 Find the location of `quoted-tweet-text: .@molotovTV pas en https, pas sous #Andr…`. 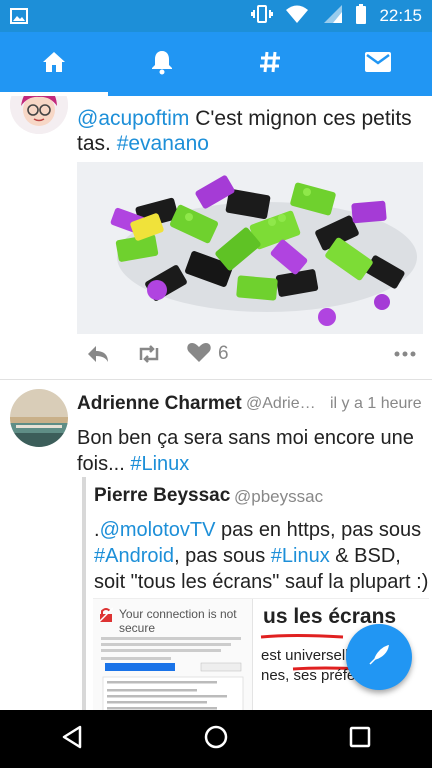

quoted-tweet-text: .@molotovTV pas en https, pas sous #Andr… is located at coordinates (261, 556).